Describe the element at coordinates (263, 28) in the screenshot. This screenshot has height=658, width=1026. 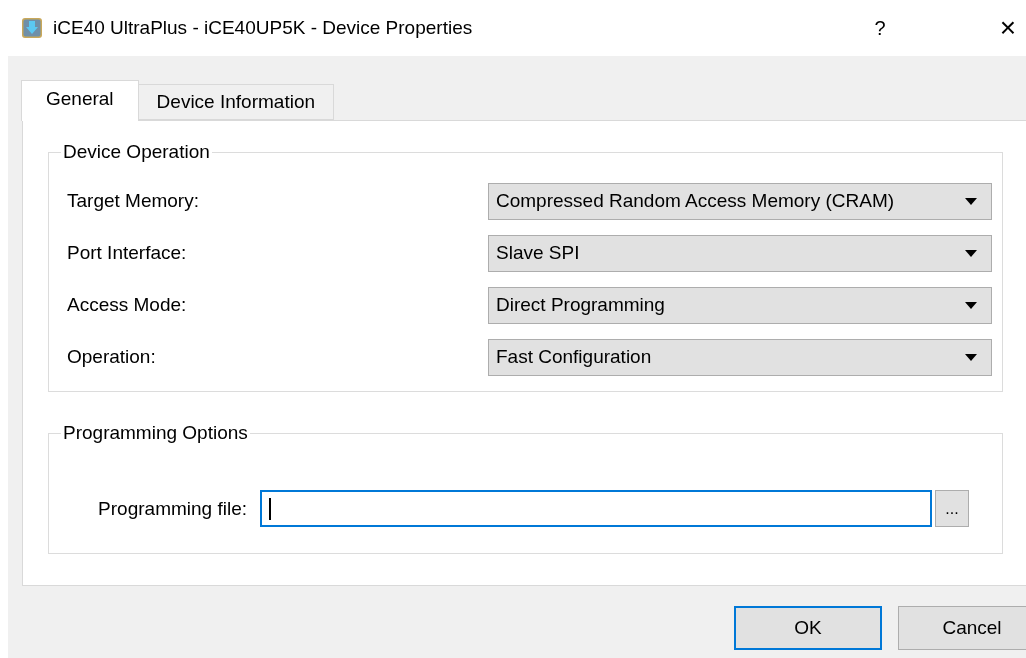
I see `window-title: iCE40 UltraPlus - iCE40UP5K - Device Properties` at that location.